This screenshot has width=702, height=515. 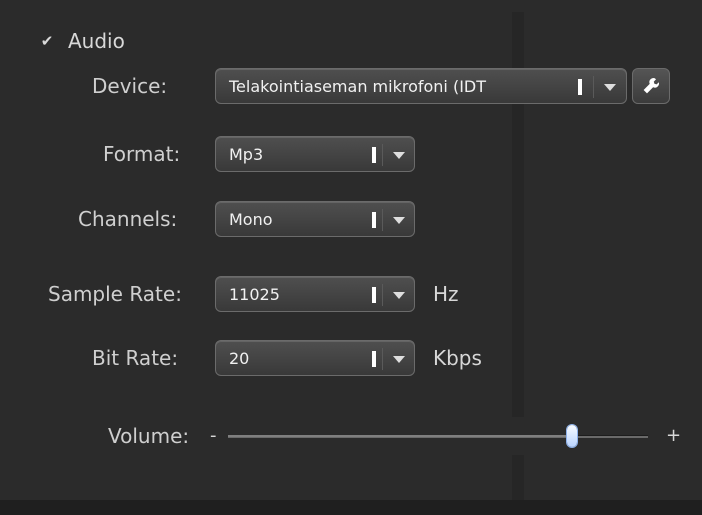 I want to click on sample-rate-dropdown: 11025, so click(x=315, y=294).